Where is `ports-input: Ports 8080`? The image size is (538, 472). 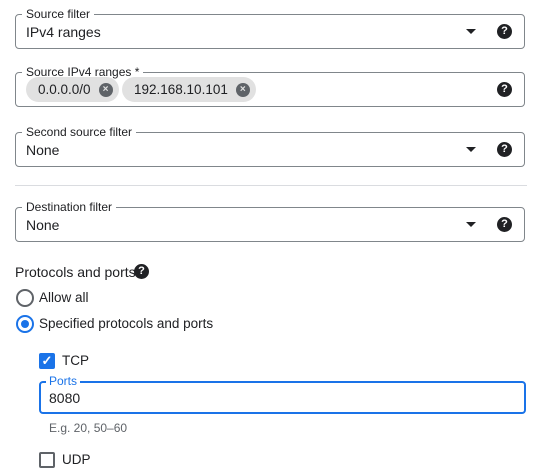 ports-input: Ports 8080 is located at coordinates (282, 394).